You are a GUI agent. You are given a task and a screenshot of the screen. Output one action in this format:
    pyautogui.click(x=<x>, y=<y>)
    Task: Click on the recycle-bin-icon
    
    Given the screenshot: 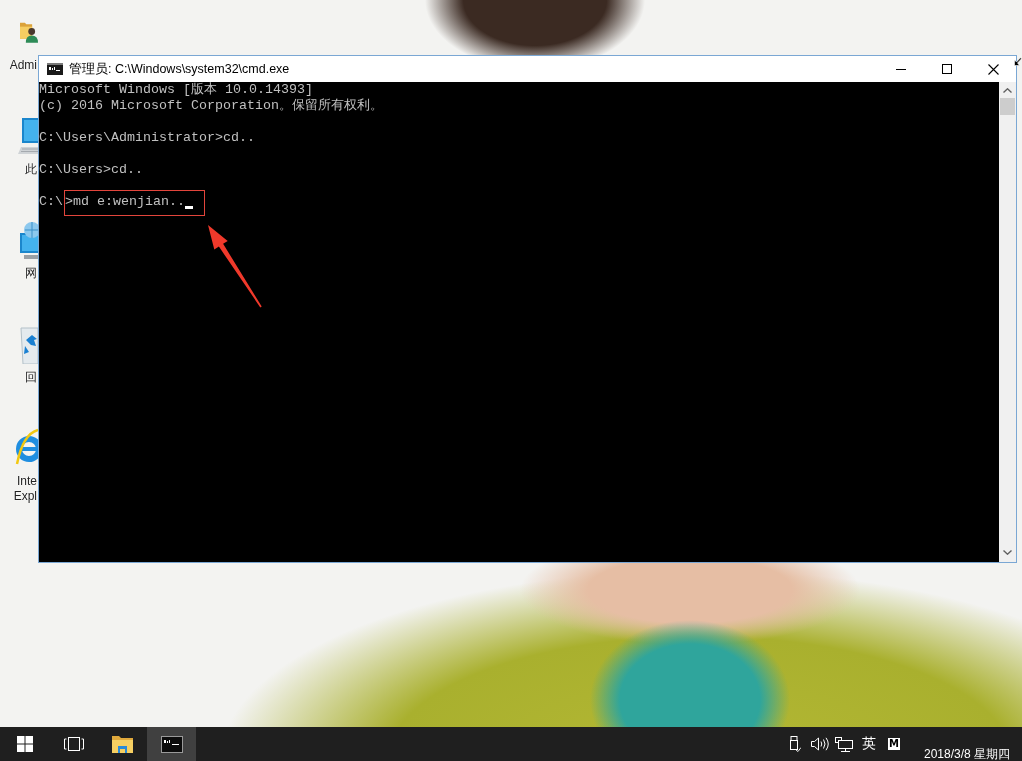 What is the action you would take?
    pyautogui.click(x=29, y=344)
    